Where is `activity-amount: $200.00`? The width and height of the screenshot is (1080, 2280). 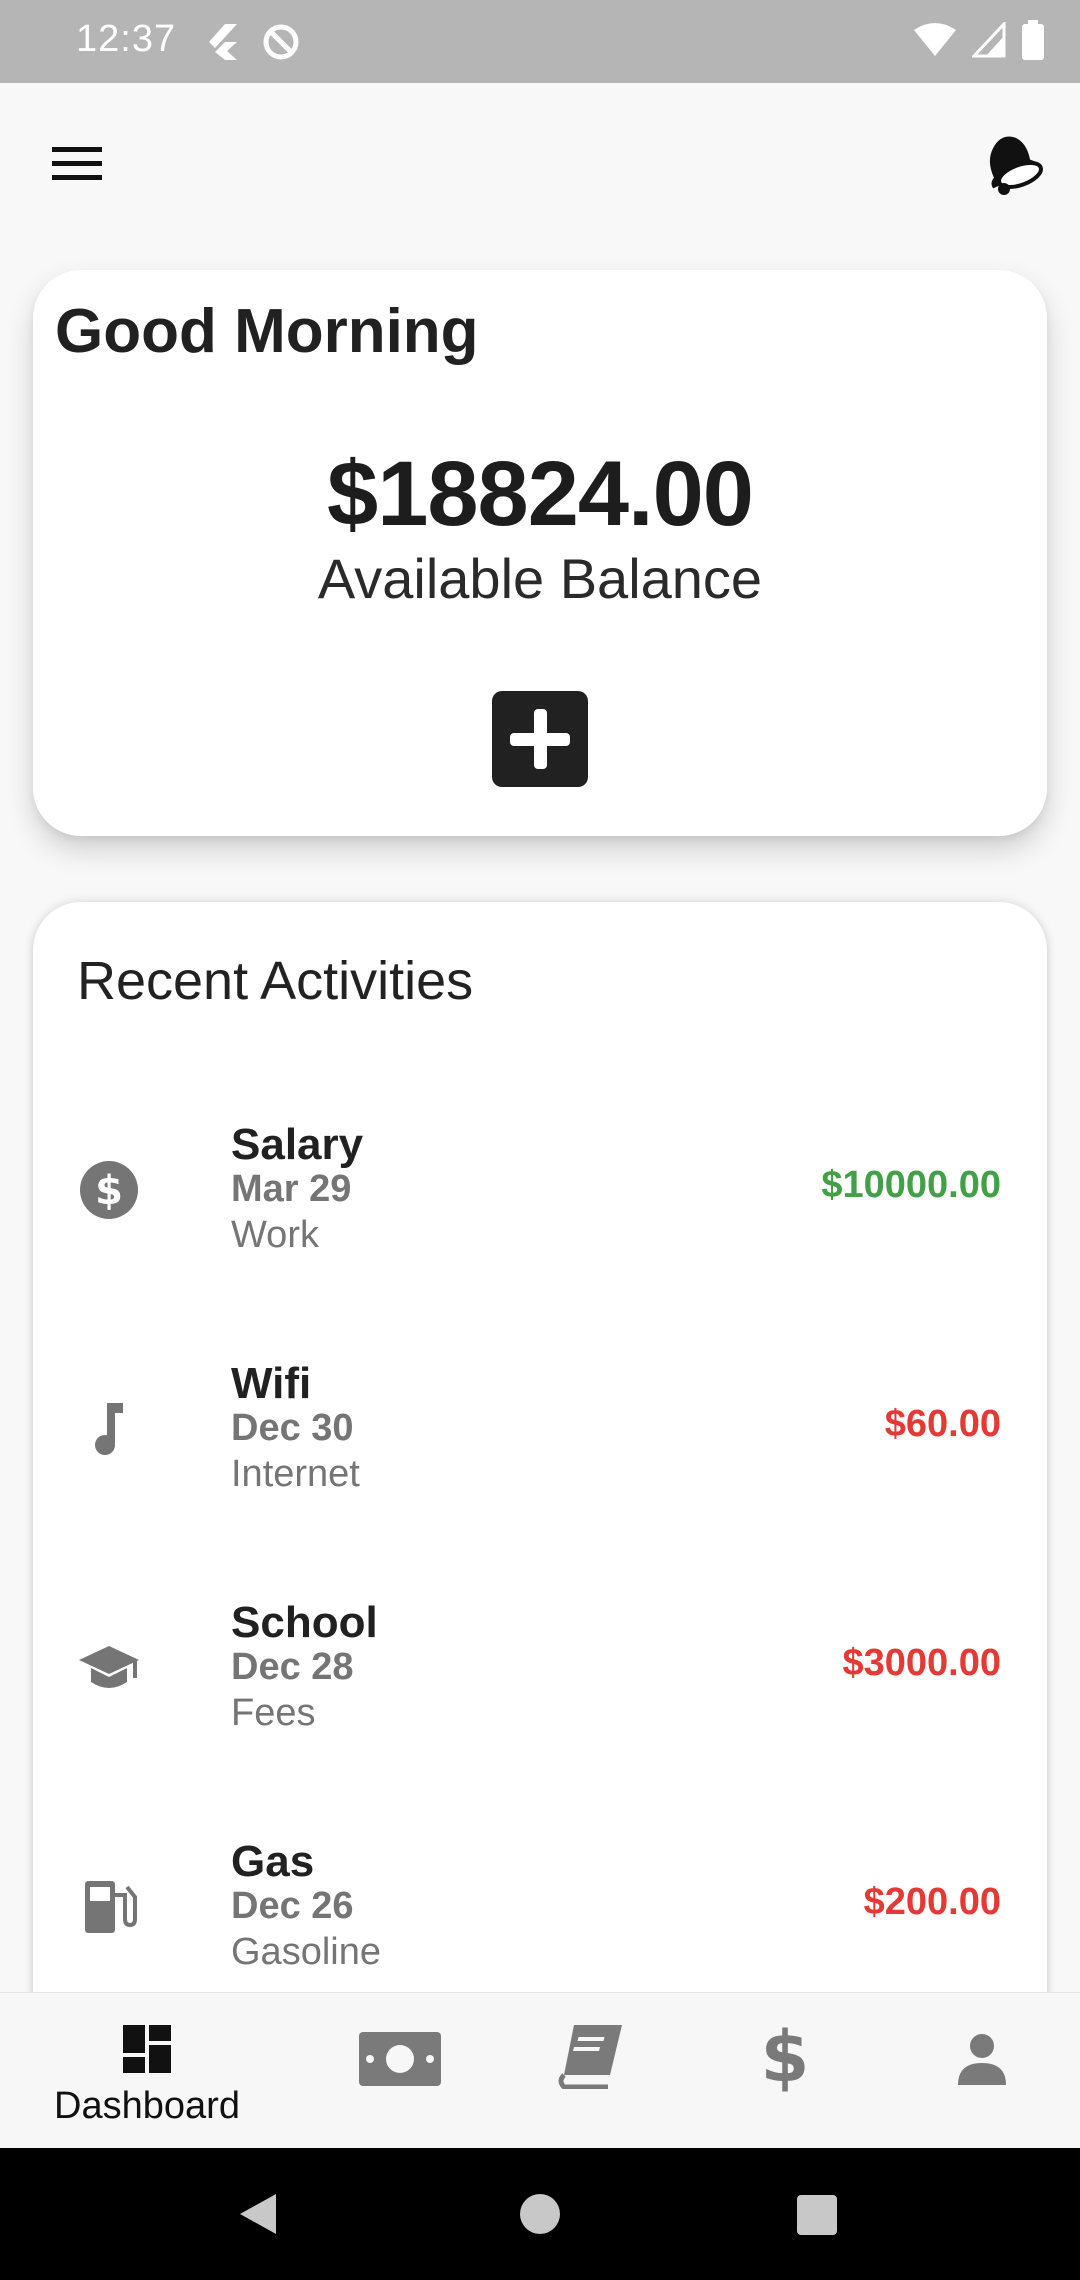
activity-amount: $200.00 is located at coordinates (932, 1902).